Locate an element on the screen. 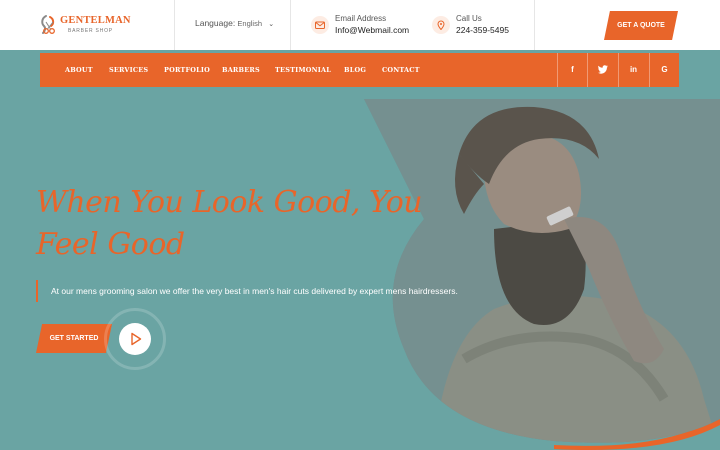  brand-name: GENTELMAN is located at coordinates (95, 20).